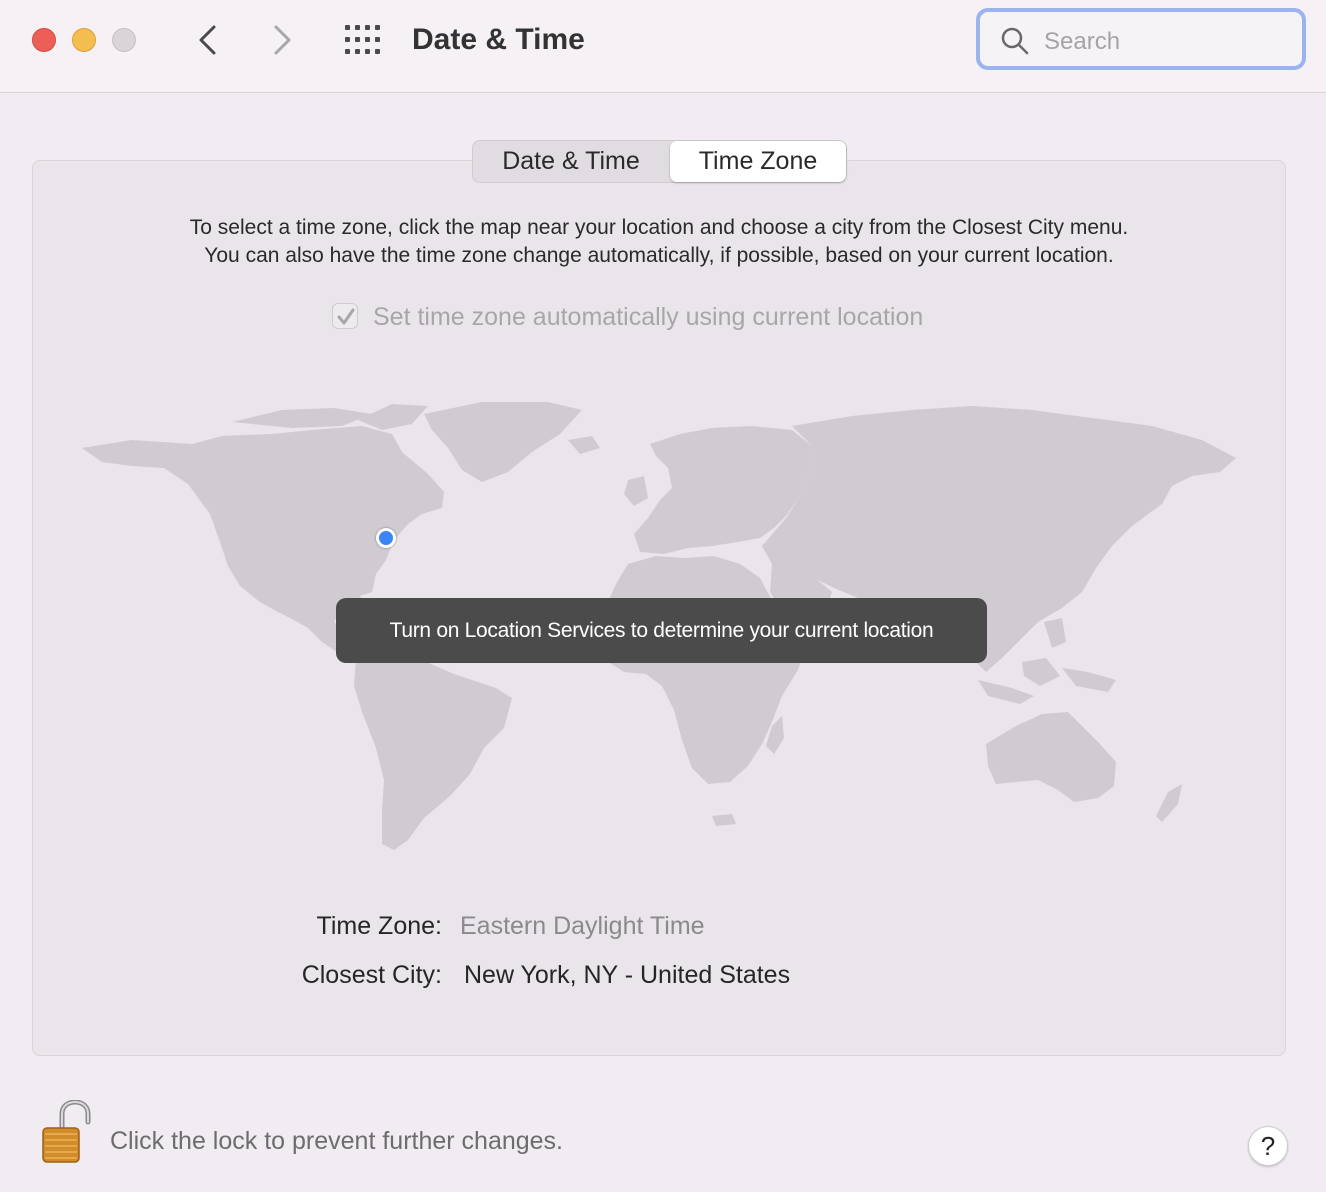  What do you see at coordinates (663, 46) in the screenshot?
I see `title-bar: Date & Time` at bounding box center [663, 46].